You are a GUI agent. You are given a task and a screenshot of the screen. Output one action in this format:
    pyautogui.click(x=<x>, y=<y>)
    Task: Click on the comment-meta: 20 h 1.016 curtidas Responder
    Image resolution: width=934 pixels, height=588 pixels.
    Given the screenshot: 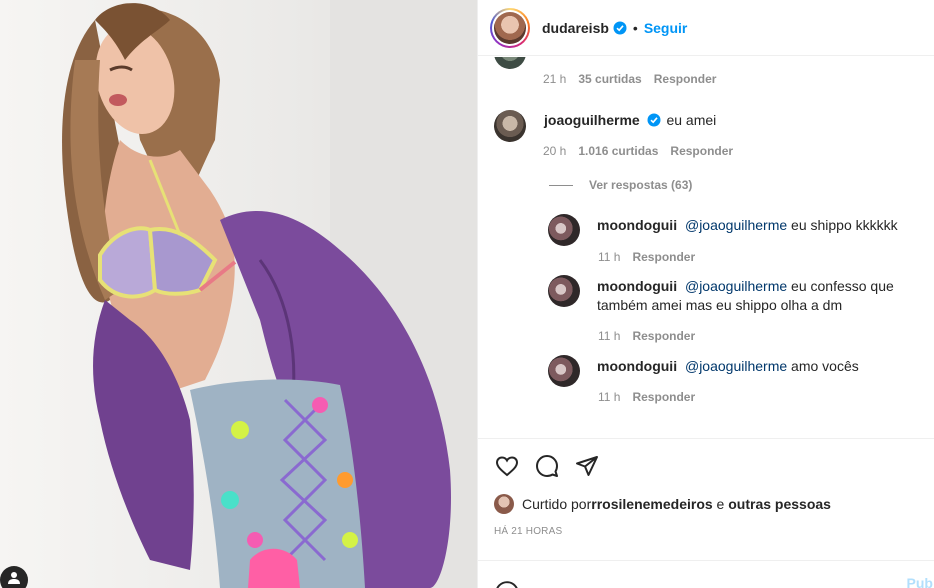 What is the action you would take?
    pyautogui.click(x=638, y=151)
    